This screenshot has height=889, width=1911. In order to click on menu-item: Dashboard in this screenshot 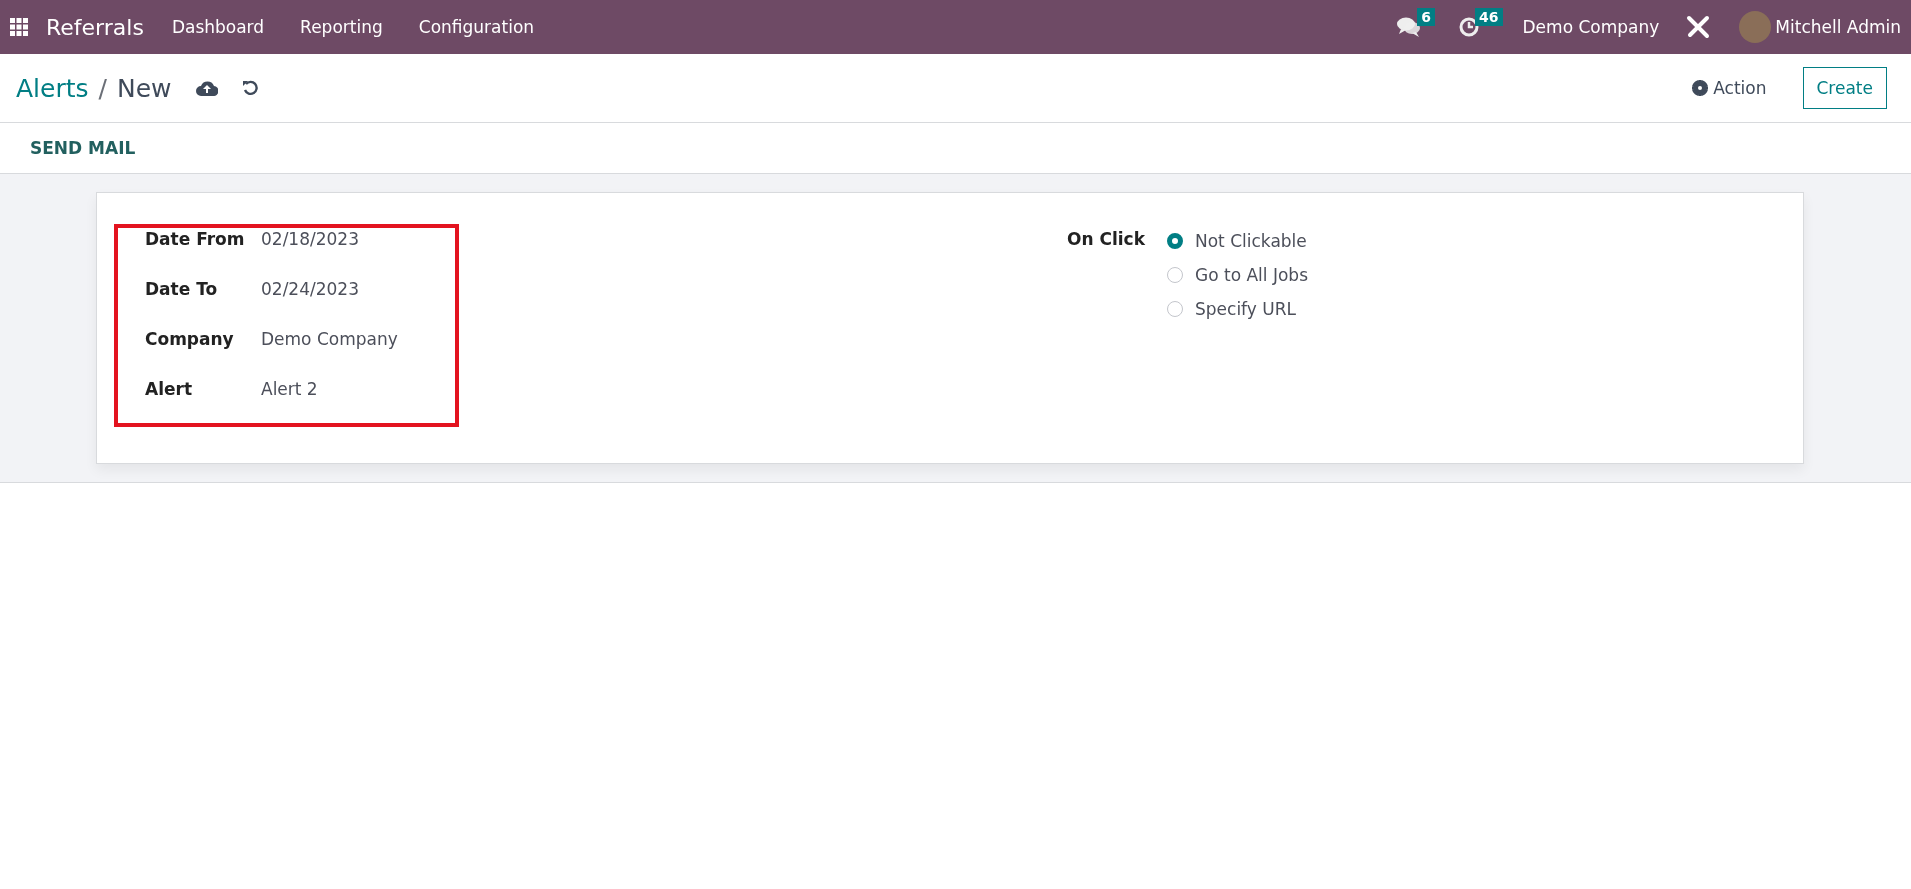, I will do `click(218, 27)`.